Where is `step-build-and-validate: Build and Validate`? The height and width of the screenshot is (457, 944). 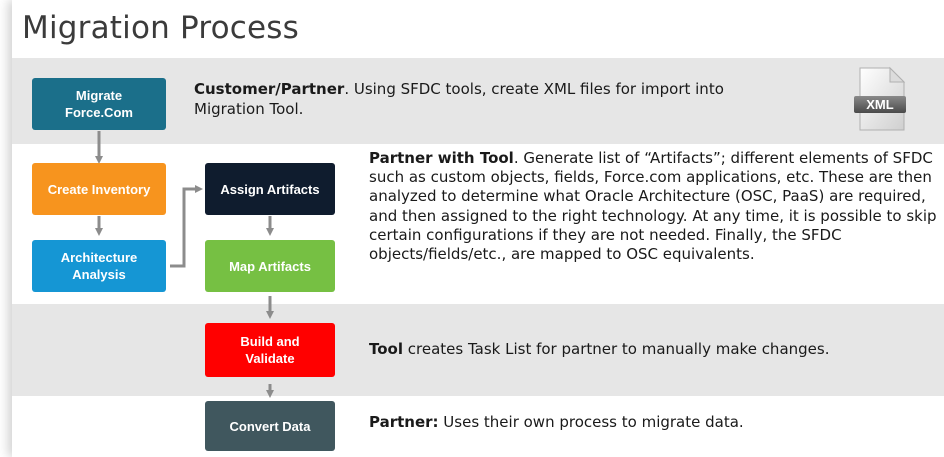 step-build-and-validate: Build and Validate is located at coordinates (270, 350).